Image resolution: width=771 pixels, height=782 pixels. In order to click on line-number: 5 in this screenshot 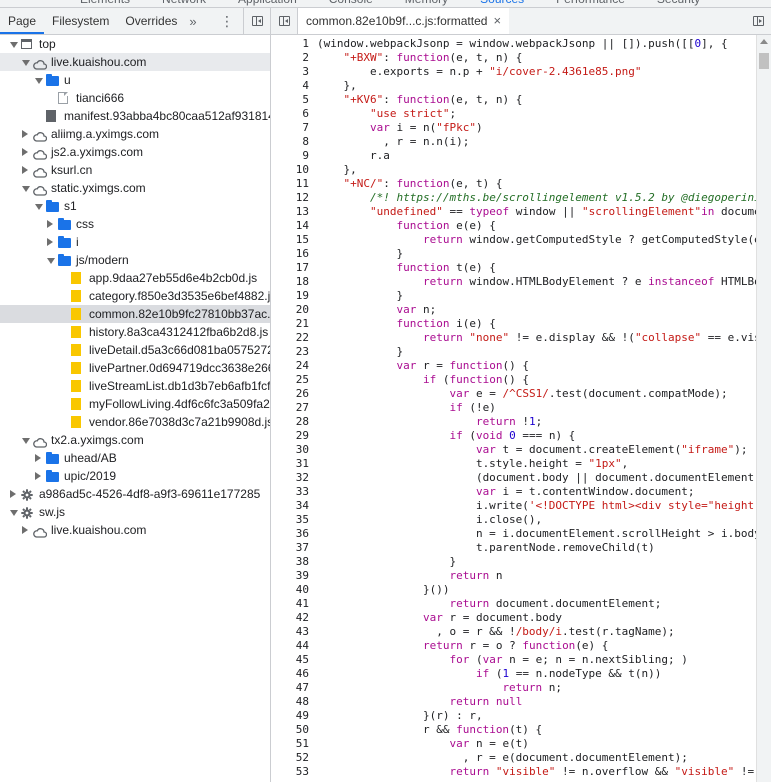, I will do `click(291, 100)`.